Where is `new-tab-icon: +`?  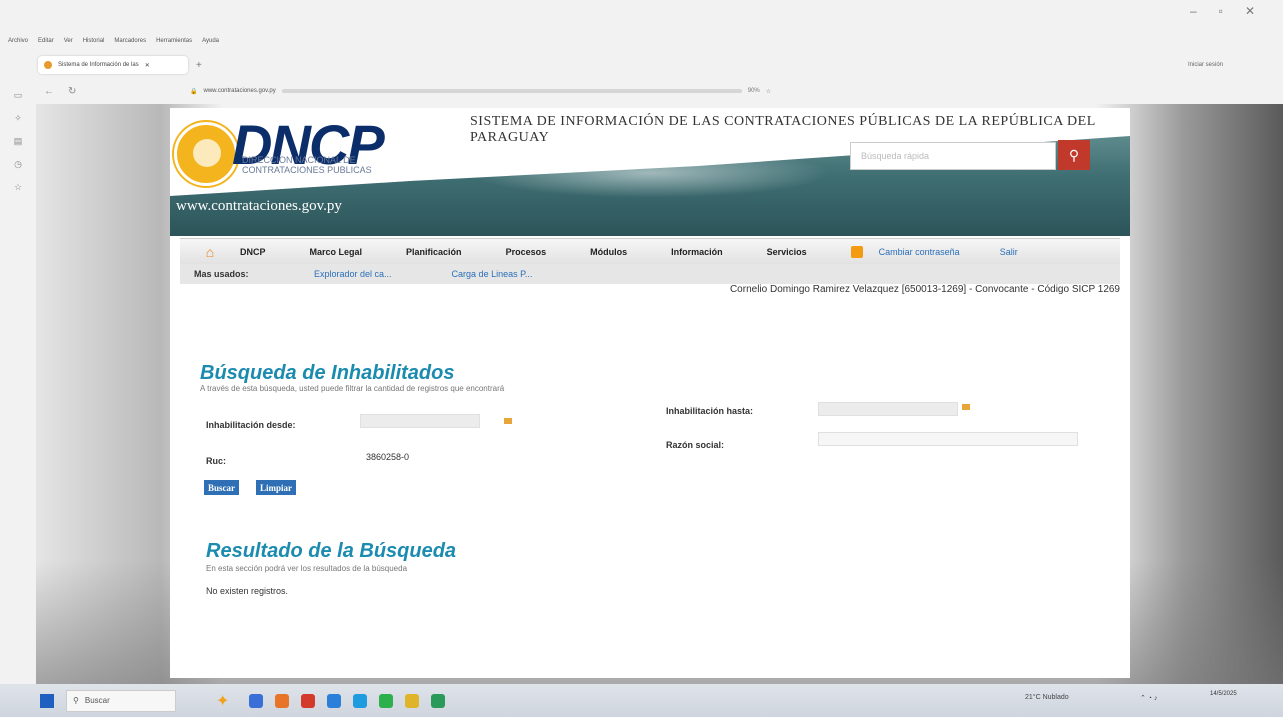
new-tab-icon: + is located at coordinates (199, 65).